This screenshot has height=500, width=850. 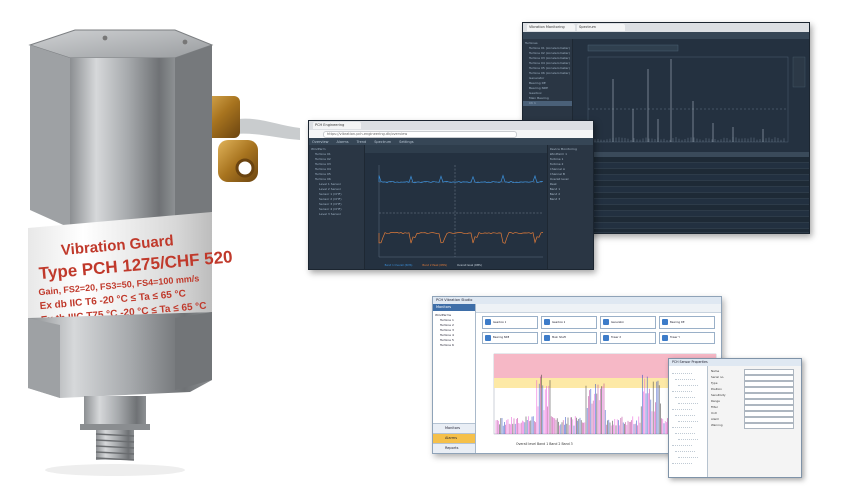 What do you see at coordinates (456, 207) in the screenshot?
I see `trend-chart` at bounding box center [456, 207].